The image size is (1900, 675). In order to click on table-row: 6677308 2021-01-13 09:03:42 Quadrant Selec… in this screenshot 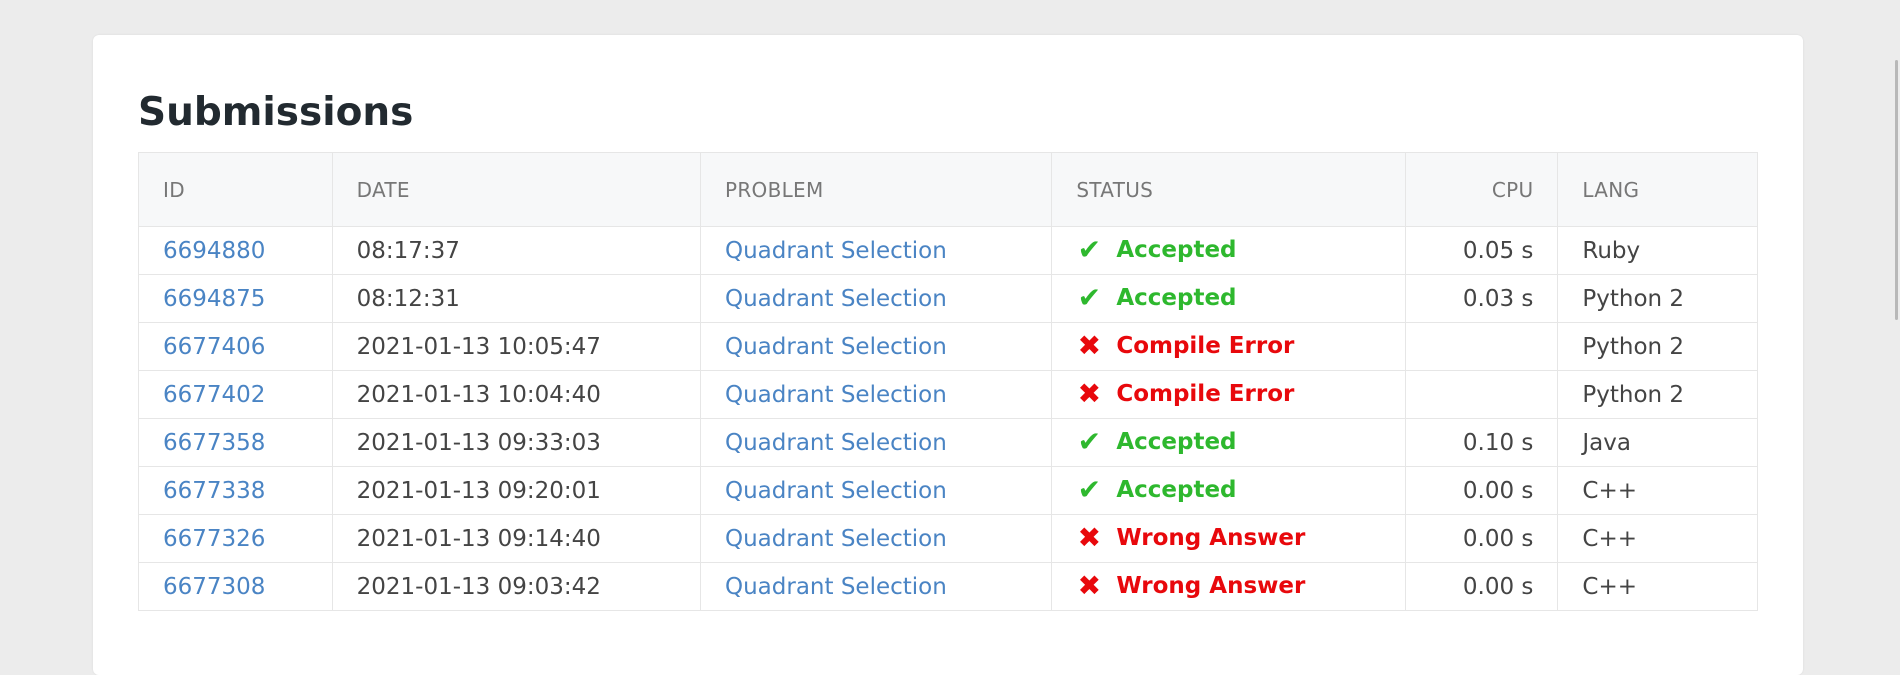, I will do `click(948, 586)`.